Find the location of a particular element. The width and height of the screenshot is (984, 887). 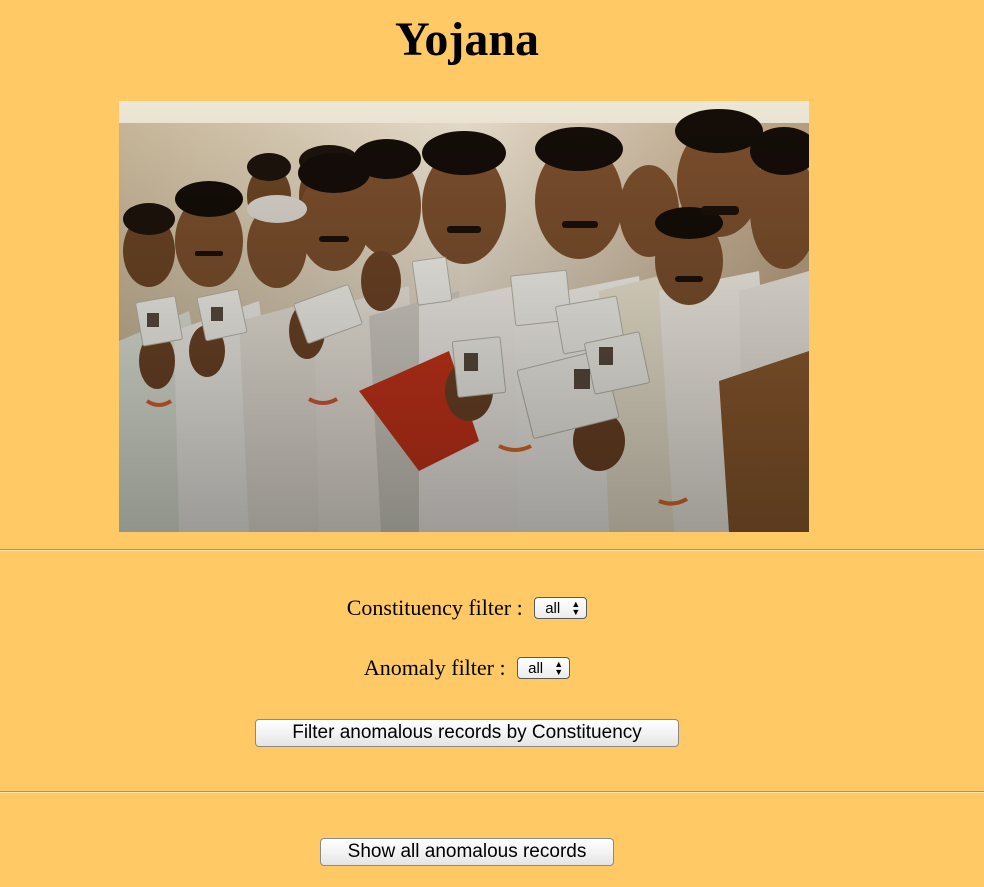

constituency-filter-label: Constituency filter : is located at coordinates (434, 607).